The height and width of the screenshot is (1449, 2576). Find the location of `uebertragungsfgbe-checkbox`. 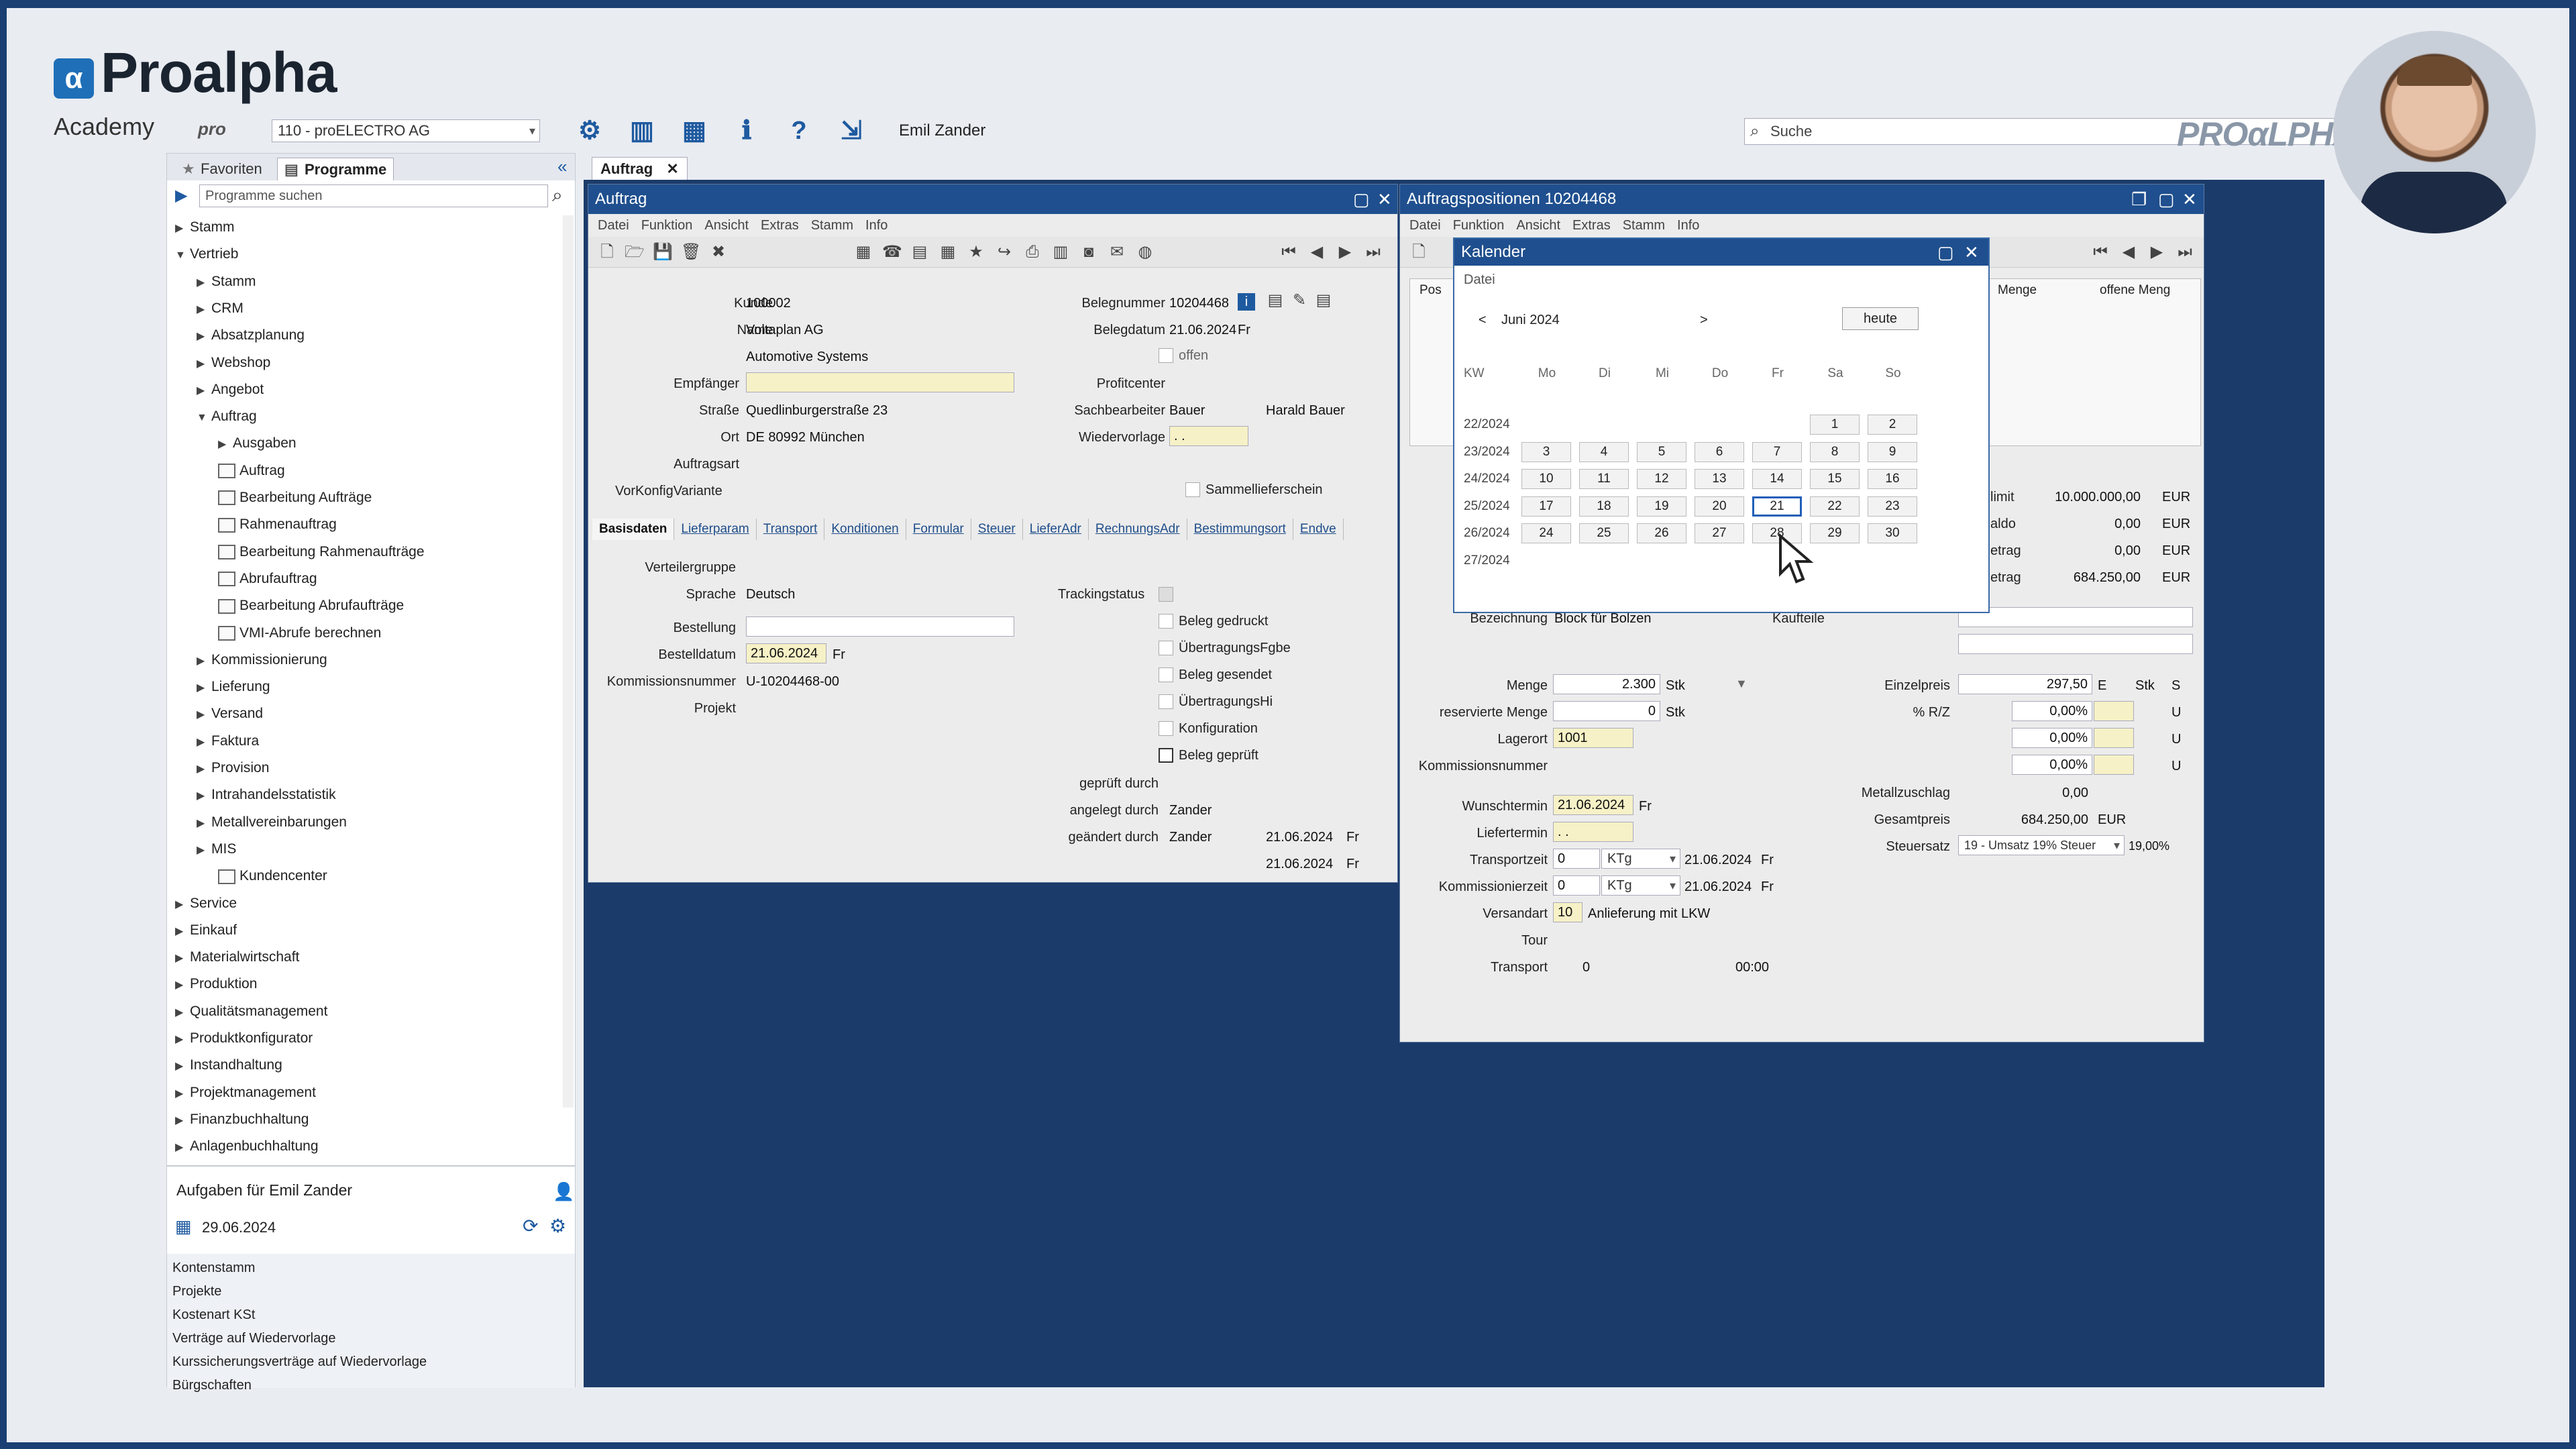

uebertragungsfgbe-checkbox is located at coordinates (1166, 648).